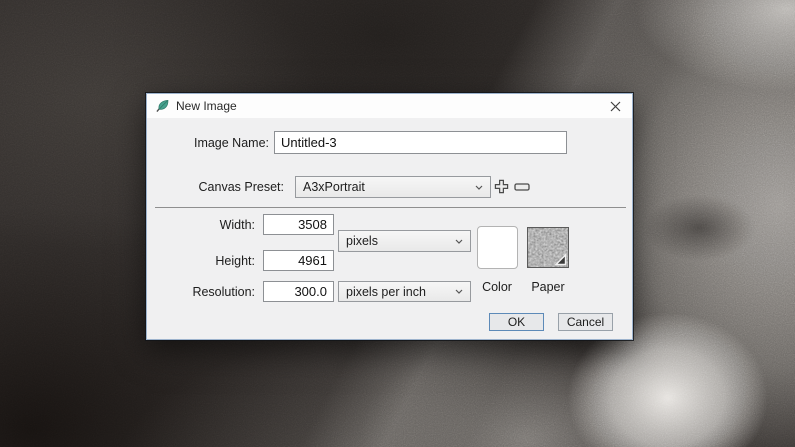 The image size is (795, 447). I want to click on ok-button: OK, so click(516, 322).